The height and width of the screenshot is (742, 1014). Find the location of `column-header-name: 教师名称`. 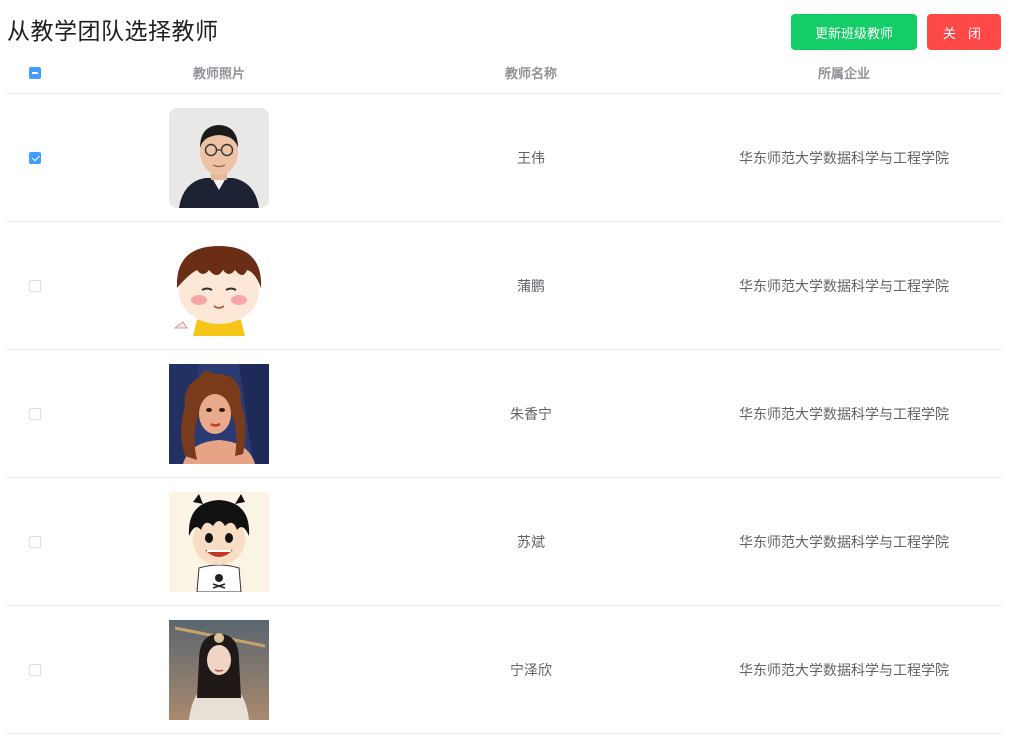

column-header-name: 教师名称 is located at coordinates (530, 74).